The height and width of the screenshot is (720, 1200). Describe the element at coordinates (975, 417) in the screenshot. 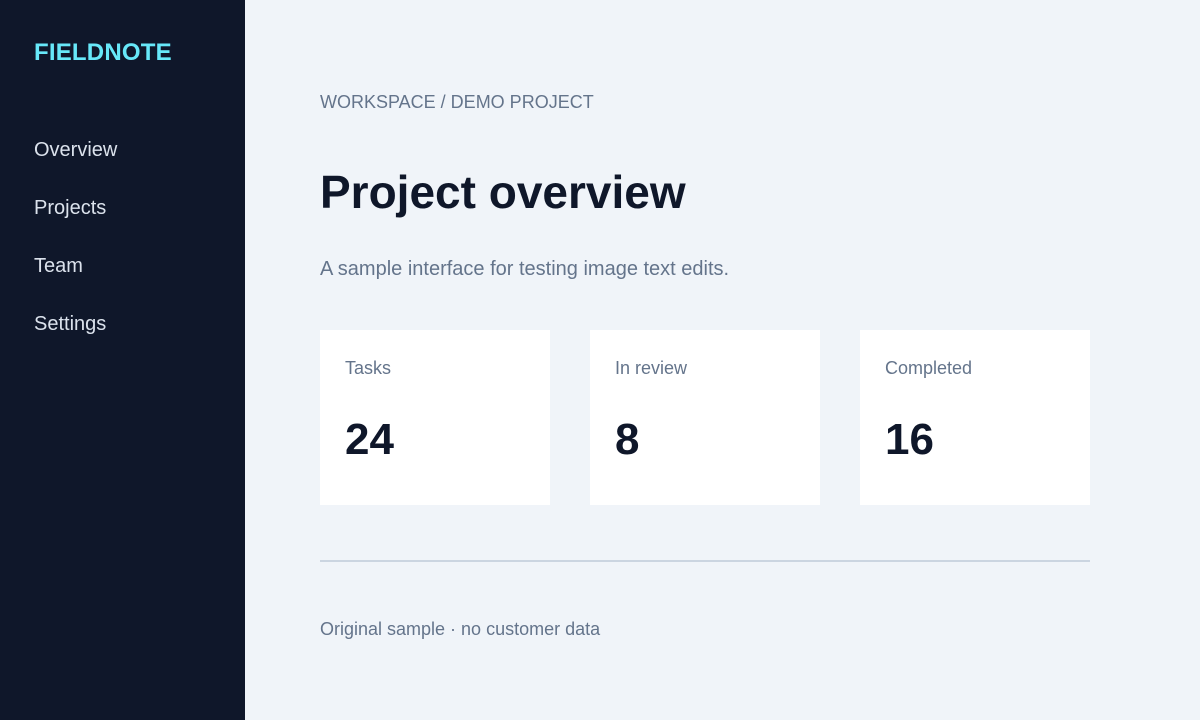

I see `stat-card-completed: Completed 16` at that location.